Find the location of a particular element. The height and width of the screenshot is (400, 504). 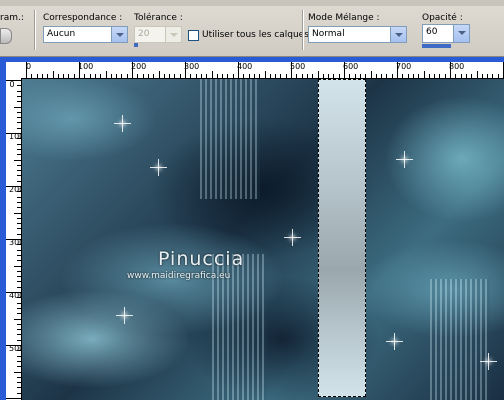

blend-mode-value: Normal is located at coordinates (328, 34).